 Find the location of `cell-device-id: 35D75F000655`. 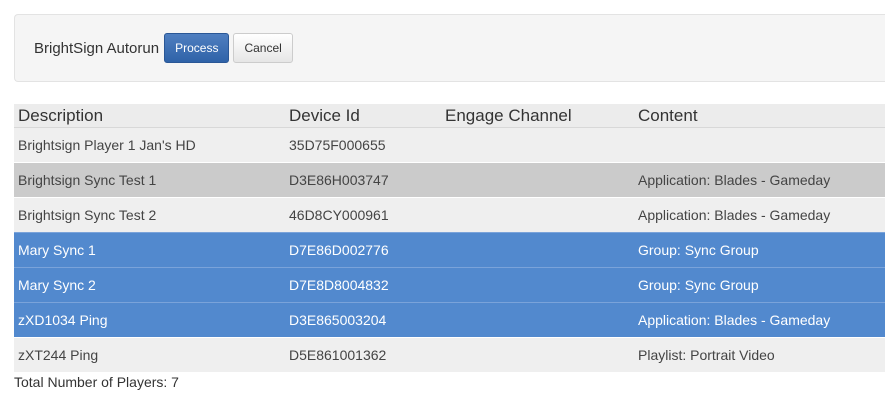

cell-device-id: 35D75F000655 is located at coordinates (363, 145).